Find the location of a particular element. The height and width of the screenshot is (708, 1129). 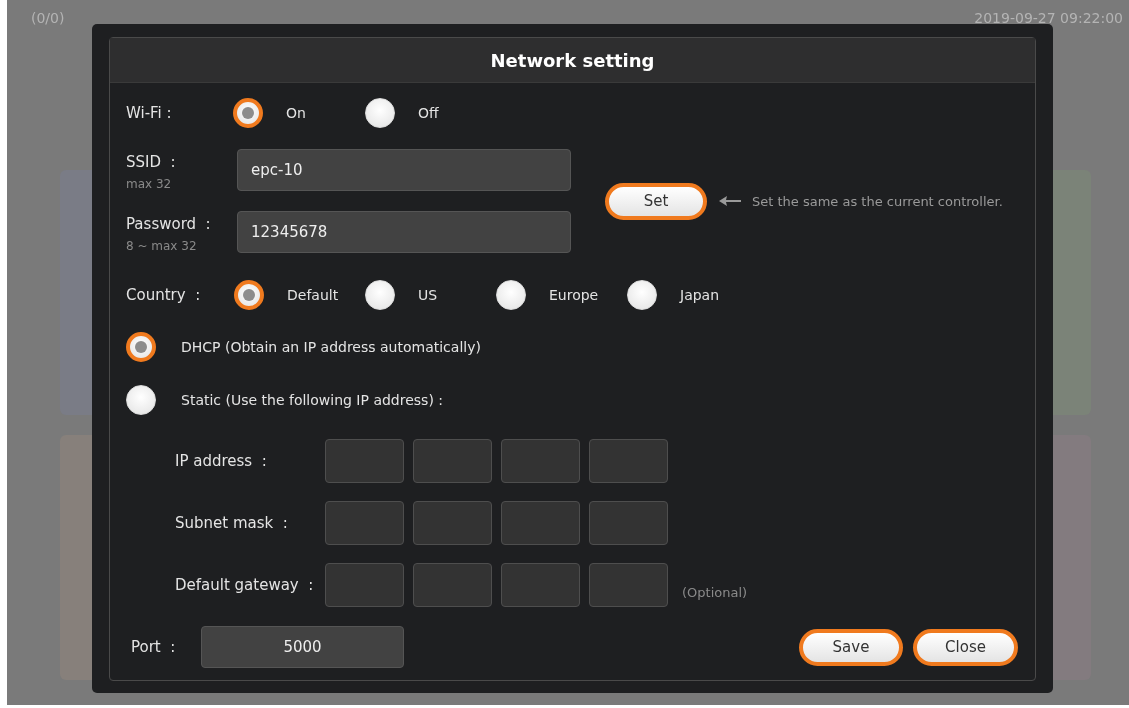

field-hint: max 32 is located at coordinates (149, 184).